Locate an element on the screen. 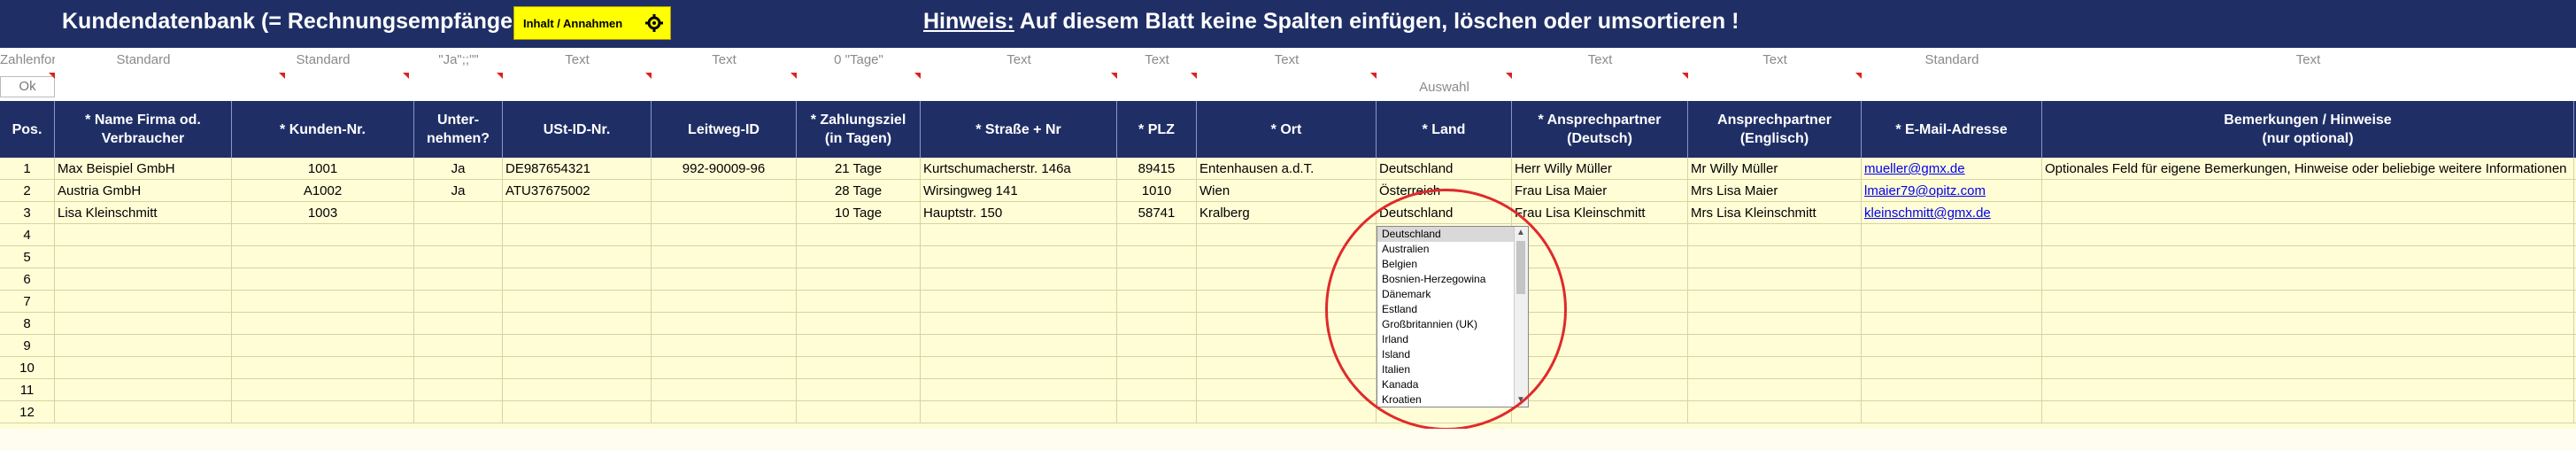  column-header-5: Leitweg-ID is located at coordinates (724, 129).